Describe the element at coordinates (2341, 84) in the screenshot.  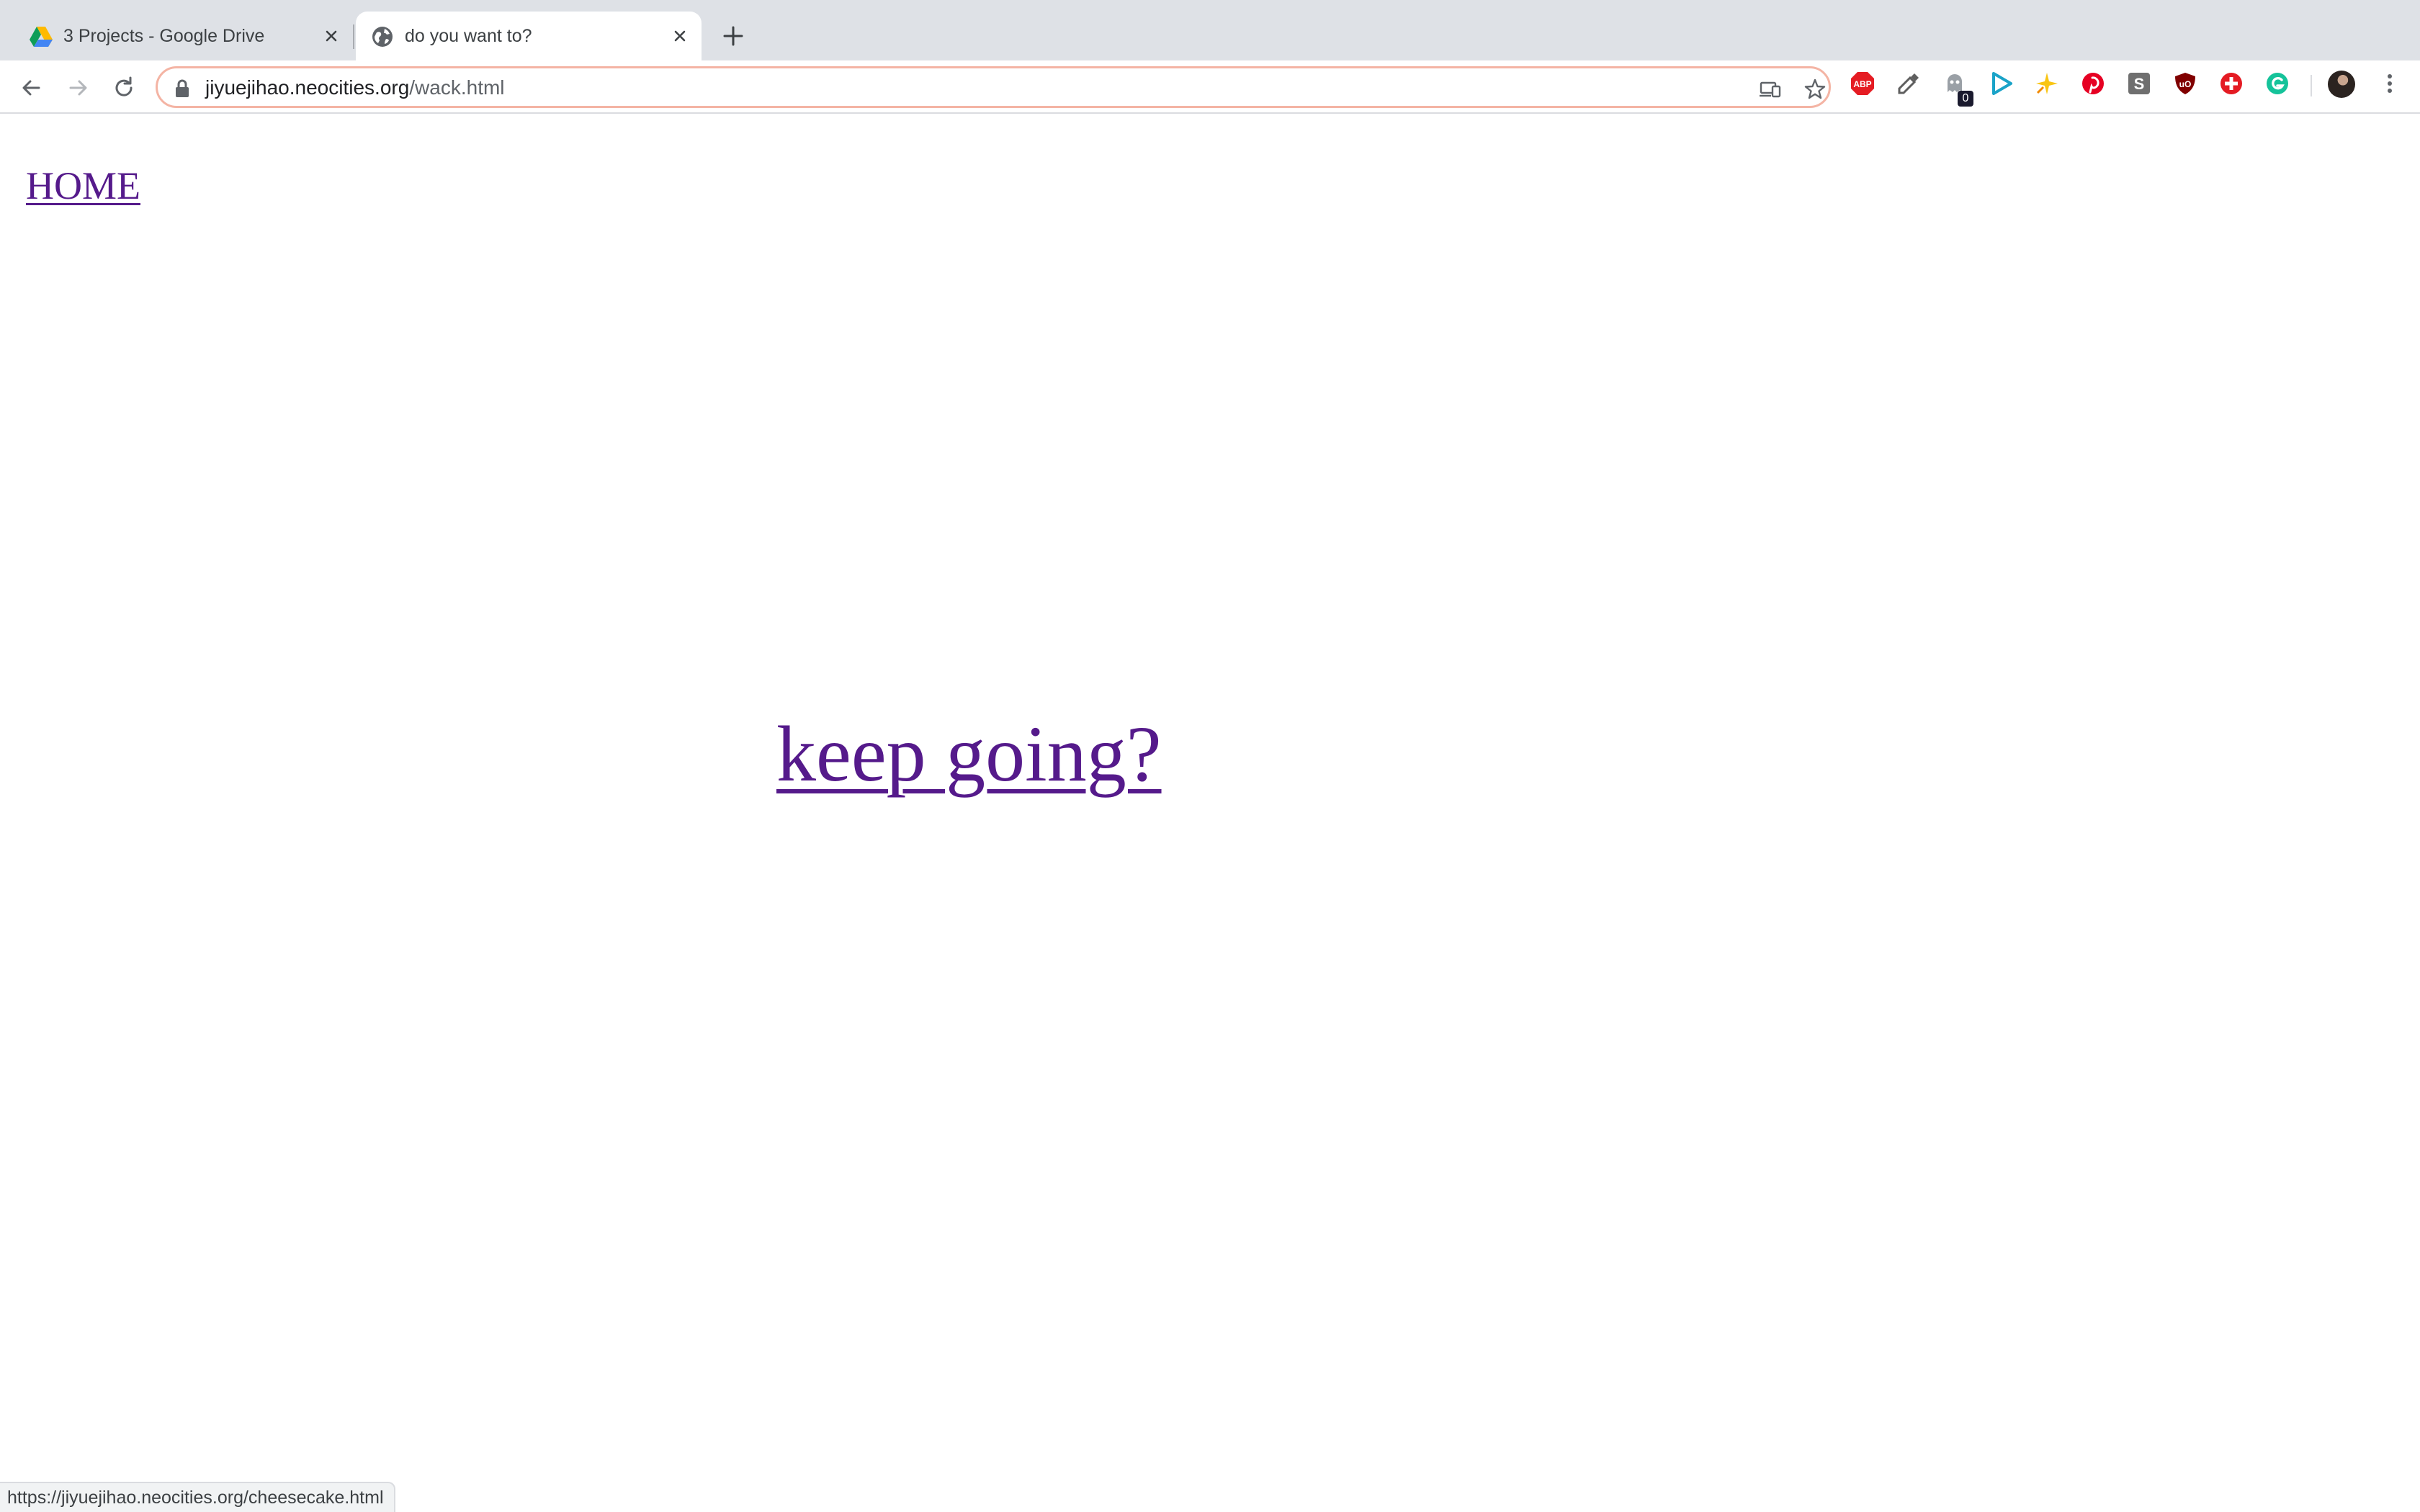
I see `profile-avatar` at that location.